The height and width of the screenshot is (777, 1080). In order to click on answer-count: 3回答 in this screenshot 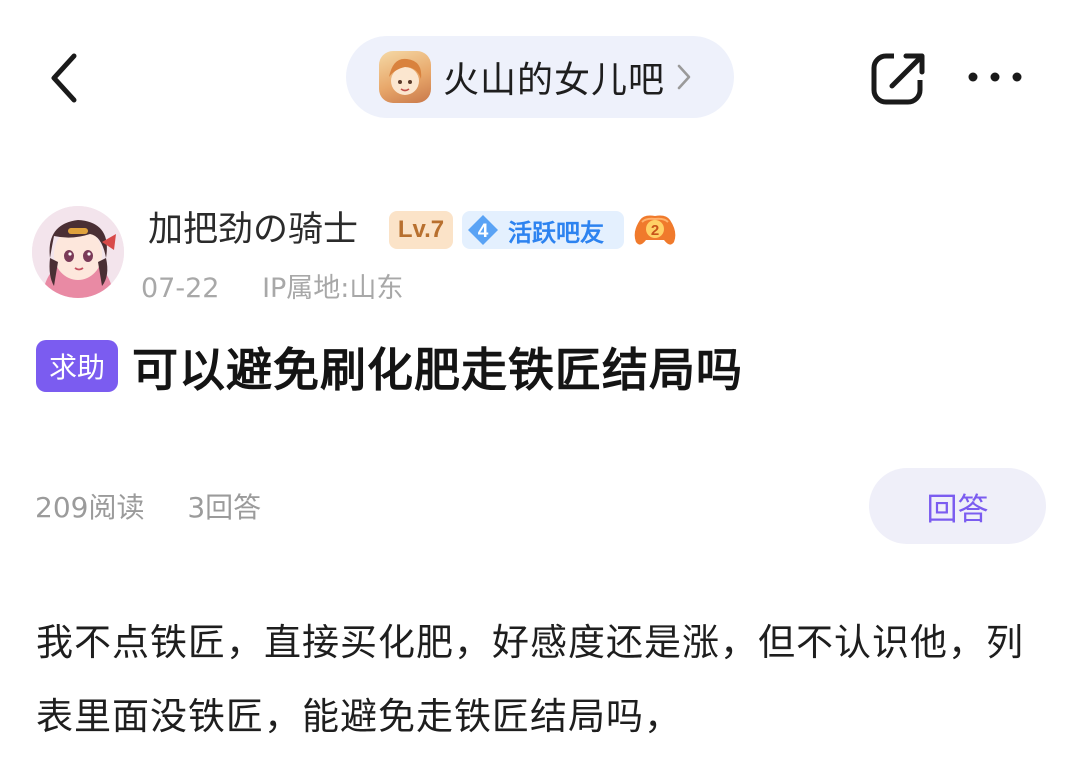, I will do `click(224, 507)`.